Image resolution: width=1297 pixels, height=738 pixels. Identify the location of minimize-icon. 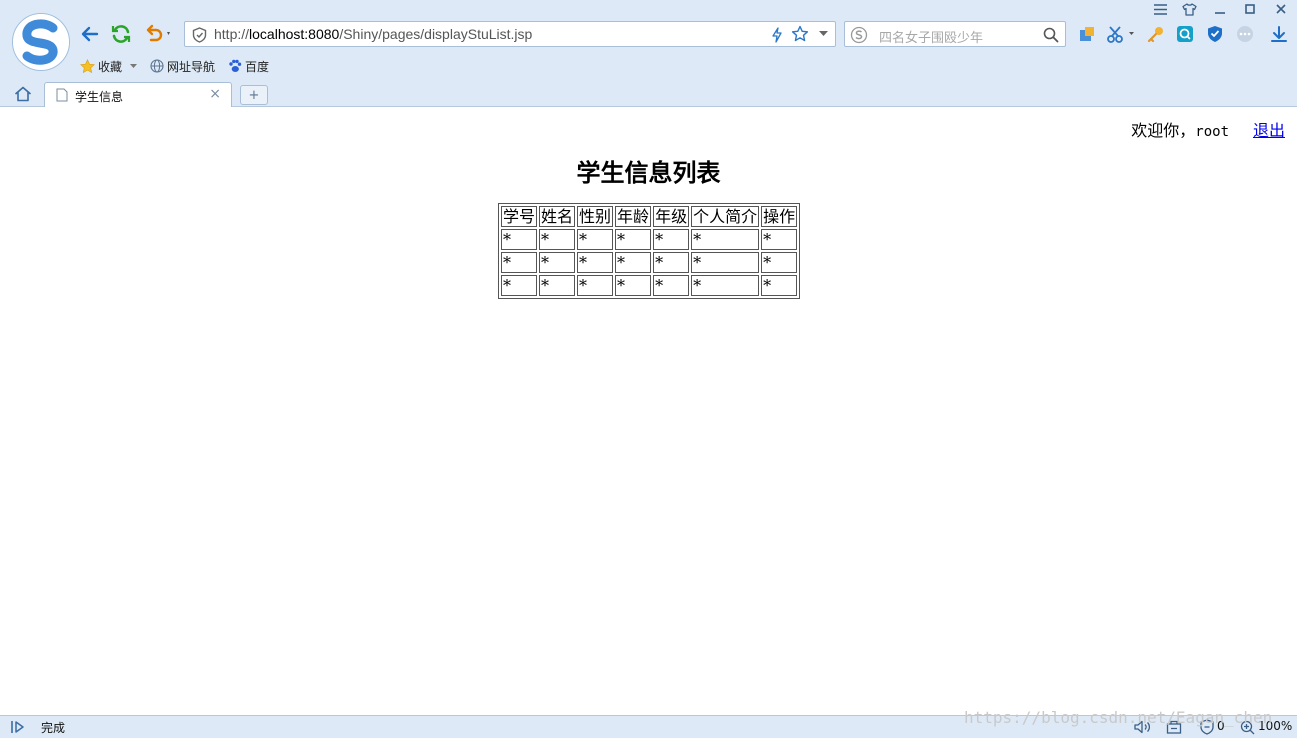
(1220, 9).